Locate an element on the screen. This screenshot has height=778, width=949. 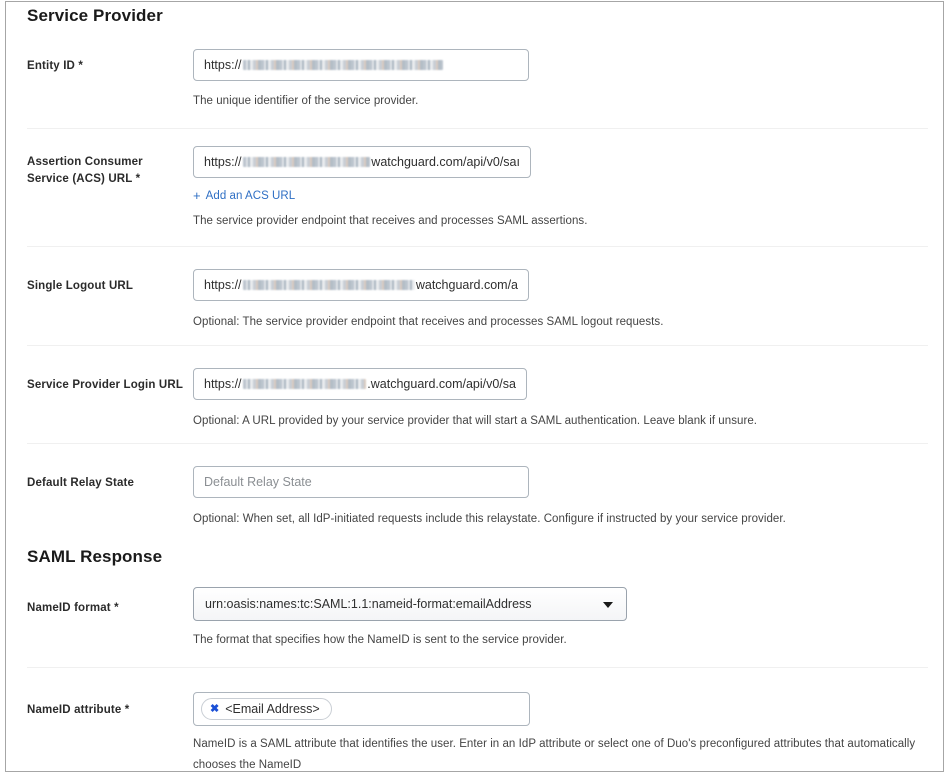
single-logout-url-input: https:// watchguard.com/a is located at coordinates (361, 285).